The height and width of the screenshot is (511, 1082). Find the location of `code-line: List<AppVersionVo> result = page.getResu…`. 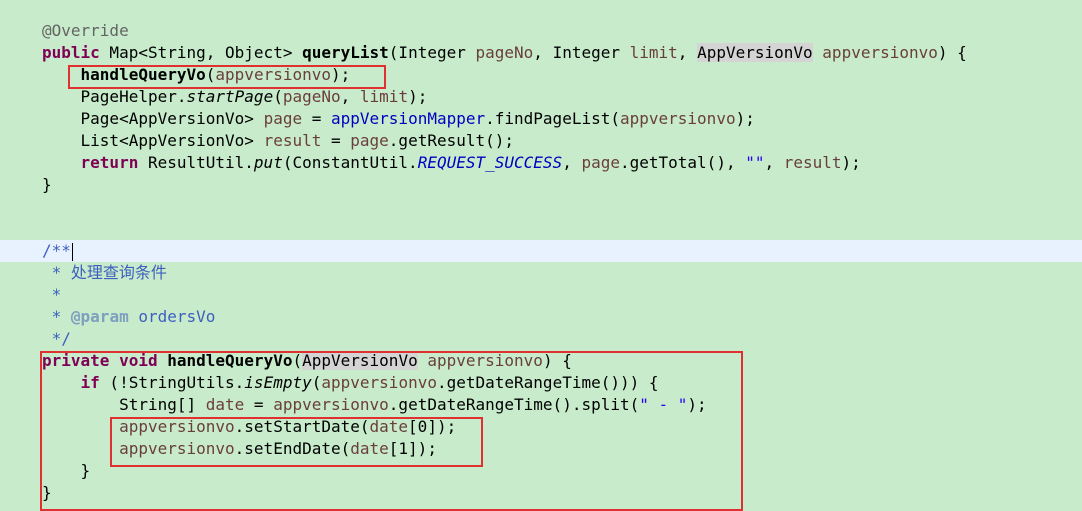

code-line: List<AppVersionVo> result = page.getResu… is located at coordinates (278, 140).